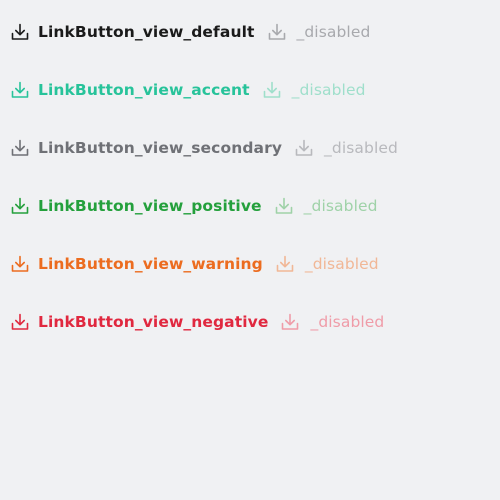 This screenshot has width=500, height=500. What do you see at coordinates (347, 322) in the screenshot?
I see `link-button-negative-disabled-label: _disabled` at bounding box center [347, 322].